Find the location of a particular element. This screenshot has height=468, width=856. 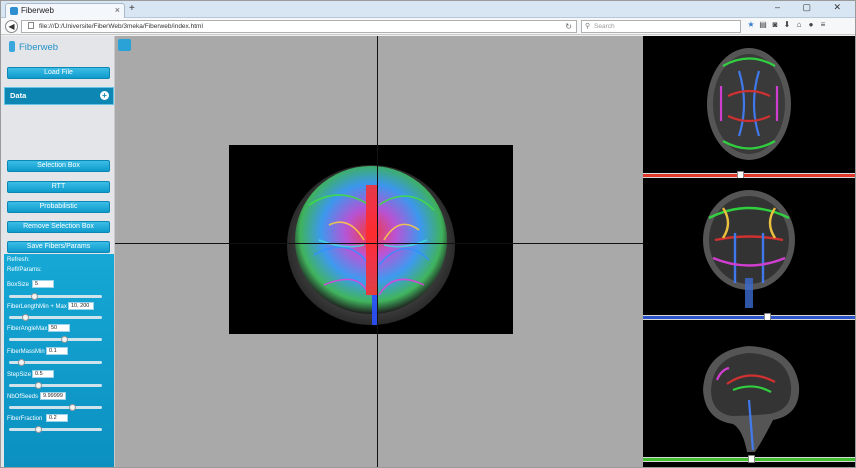

selection-box-button: Selection Box is located at coordinates (58, 166).